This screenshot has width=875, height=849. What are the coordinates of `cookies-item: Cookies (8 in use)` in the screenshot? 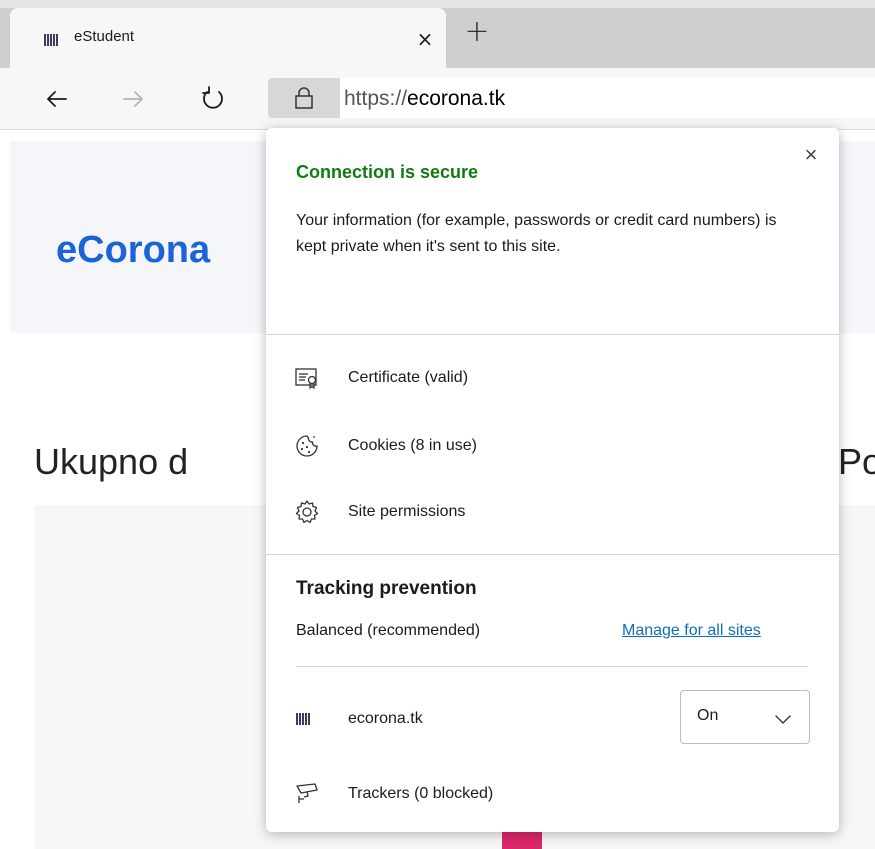 It's located at (550, 446).